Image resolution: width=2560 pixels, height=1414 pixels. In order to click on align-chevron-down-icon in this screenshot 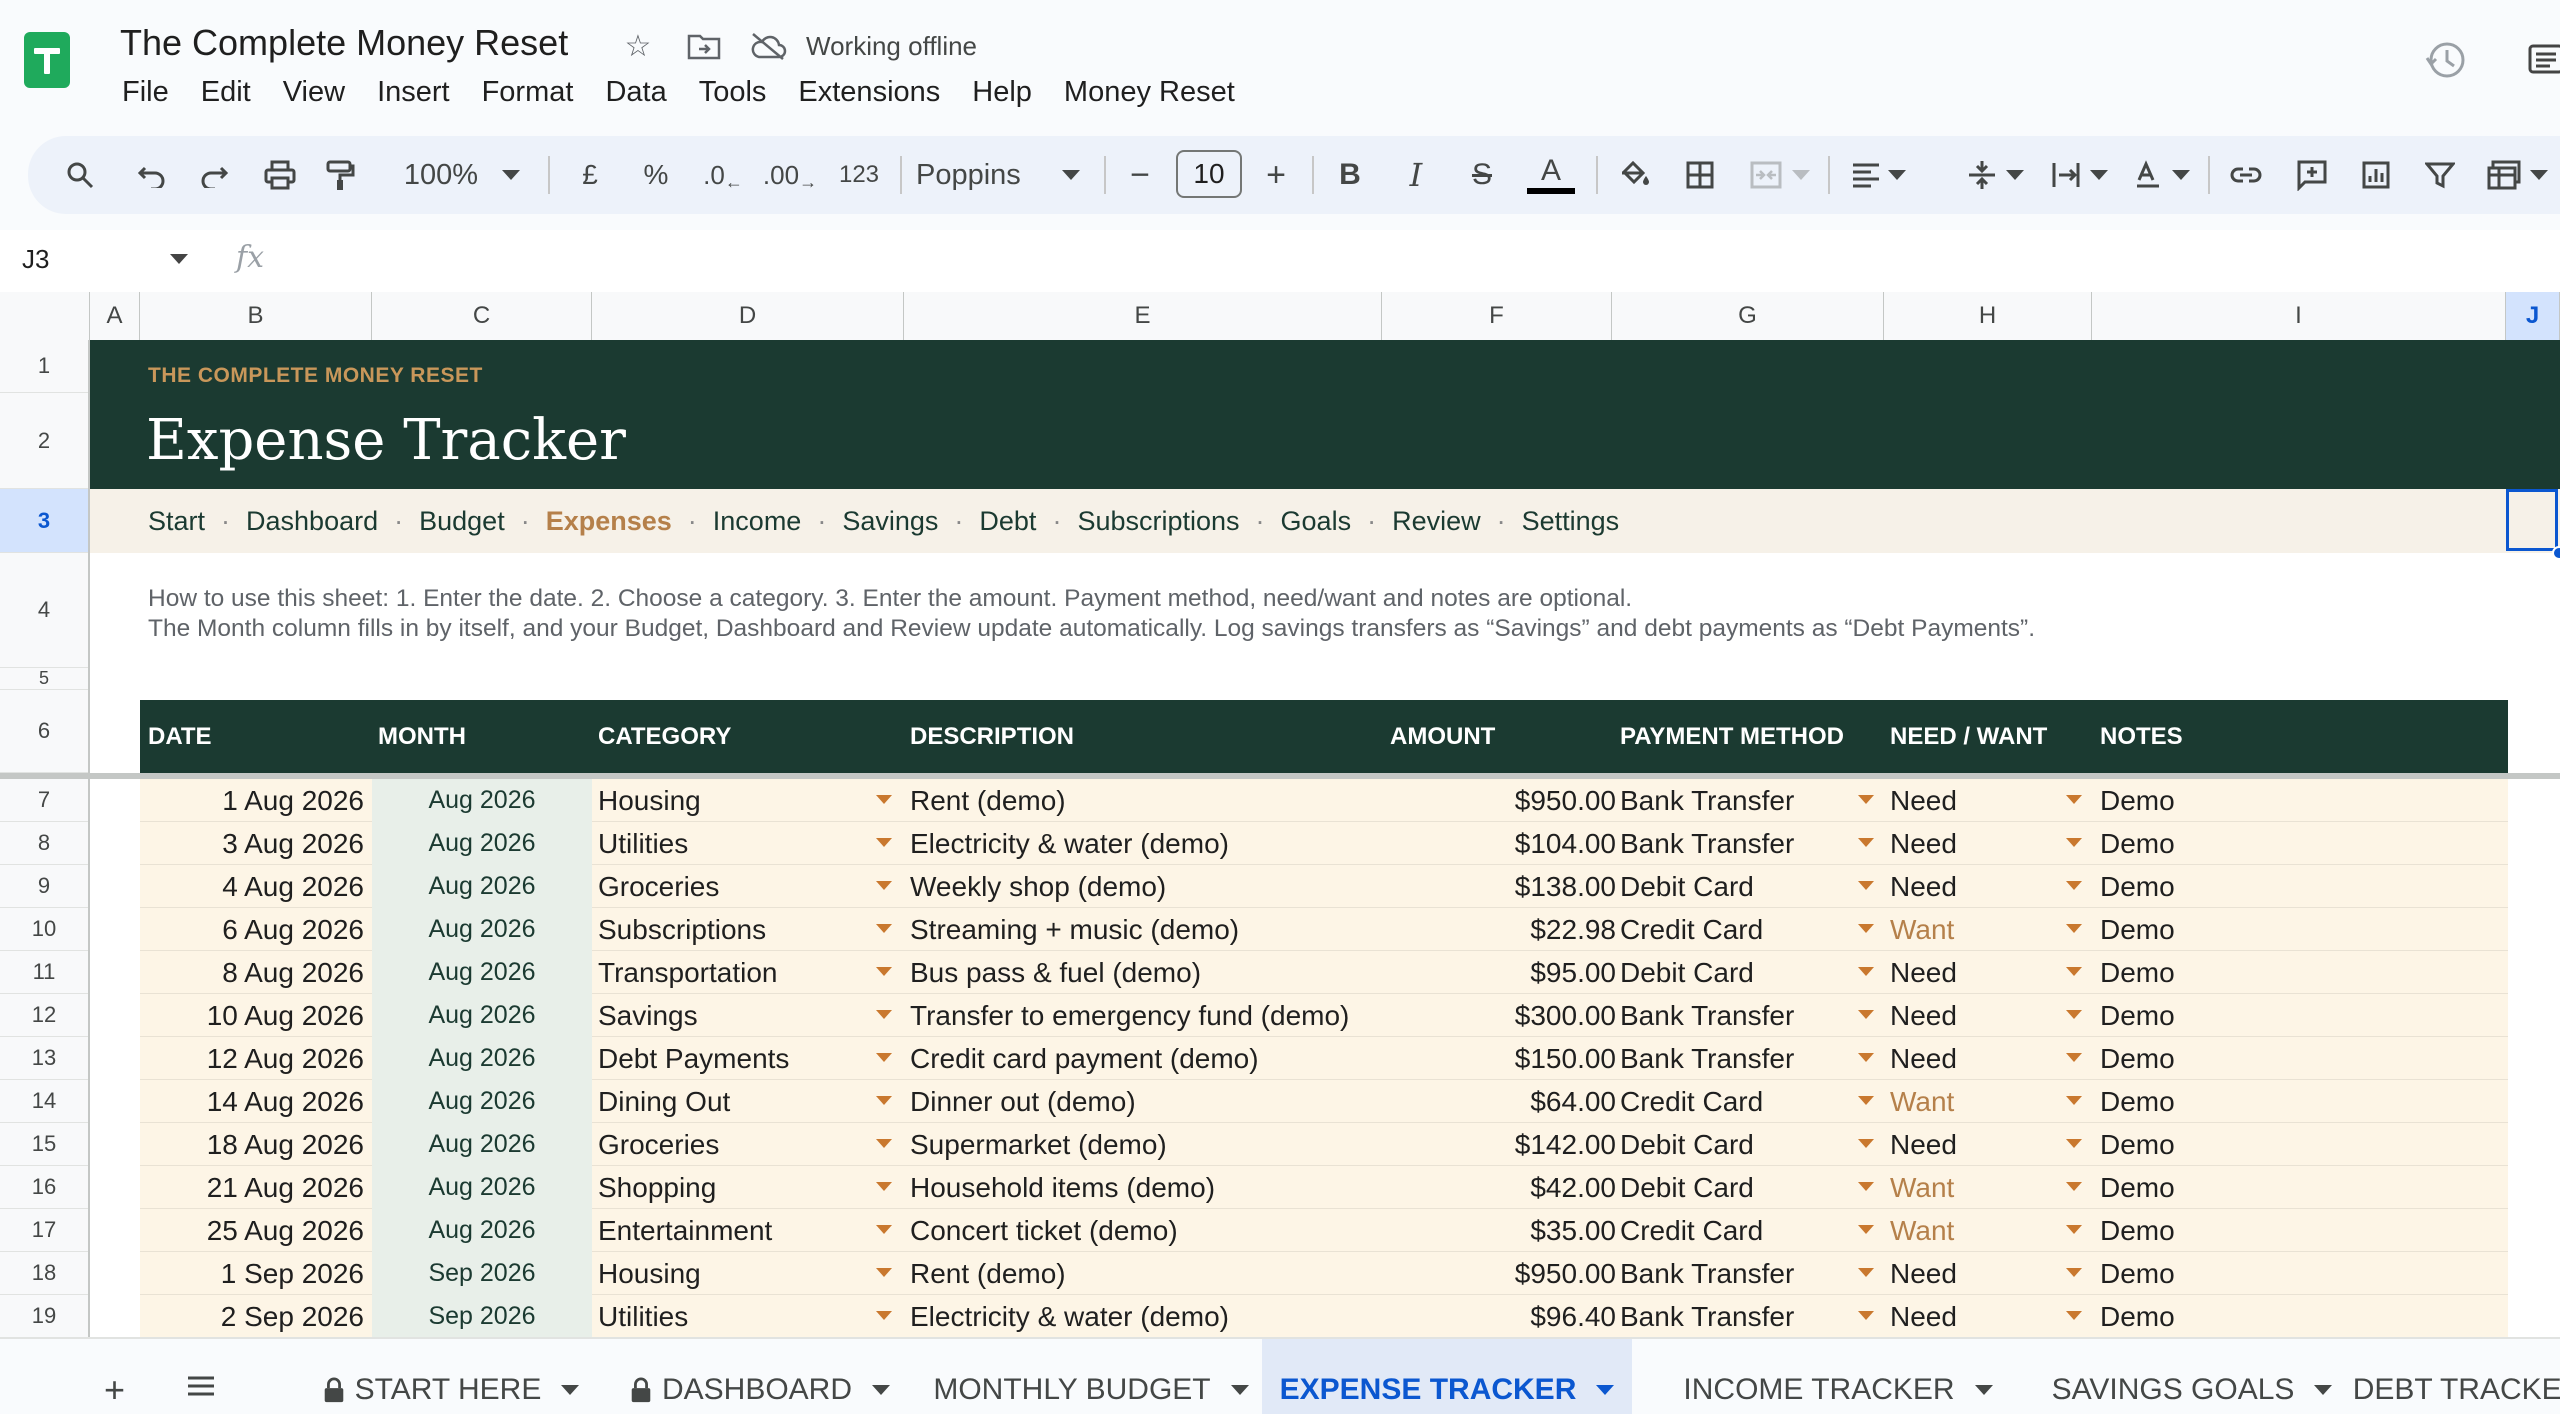, I will do `click(1897, 175)`.